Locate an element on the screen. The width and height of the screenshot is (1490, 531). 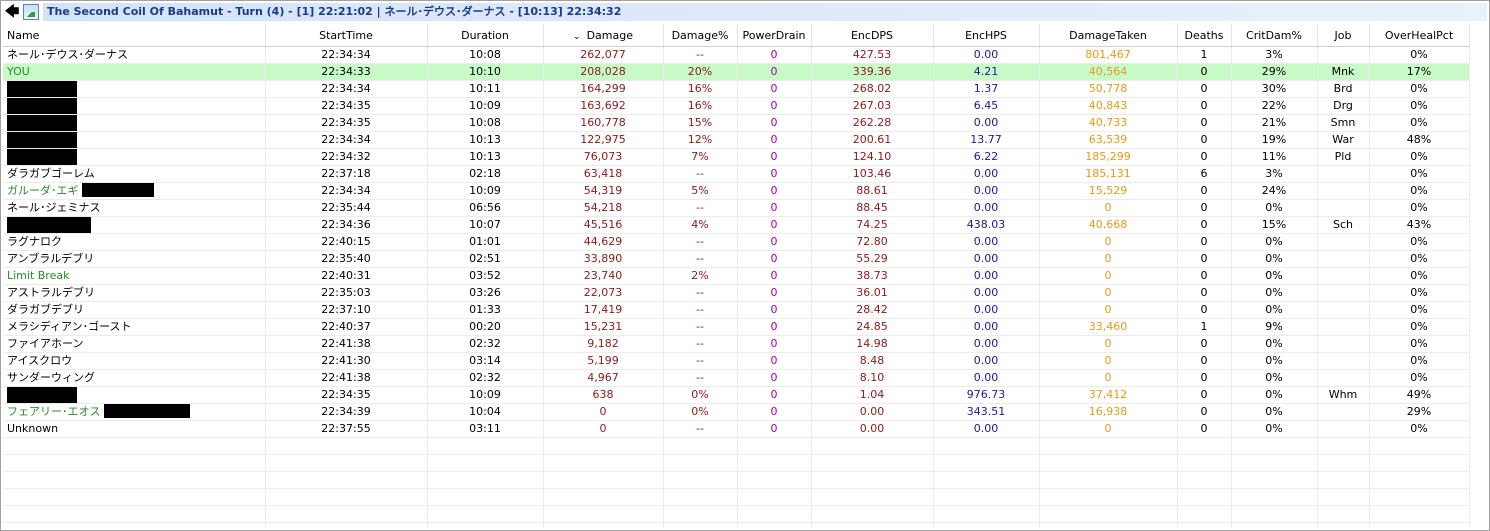
column-header-deaths: Deaths is located at coordinates (1204, 35).